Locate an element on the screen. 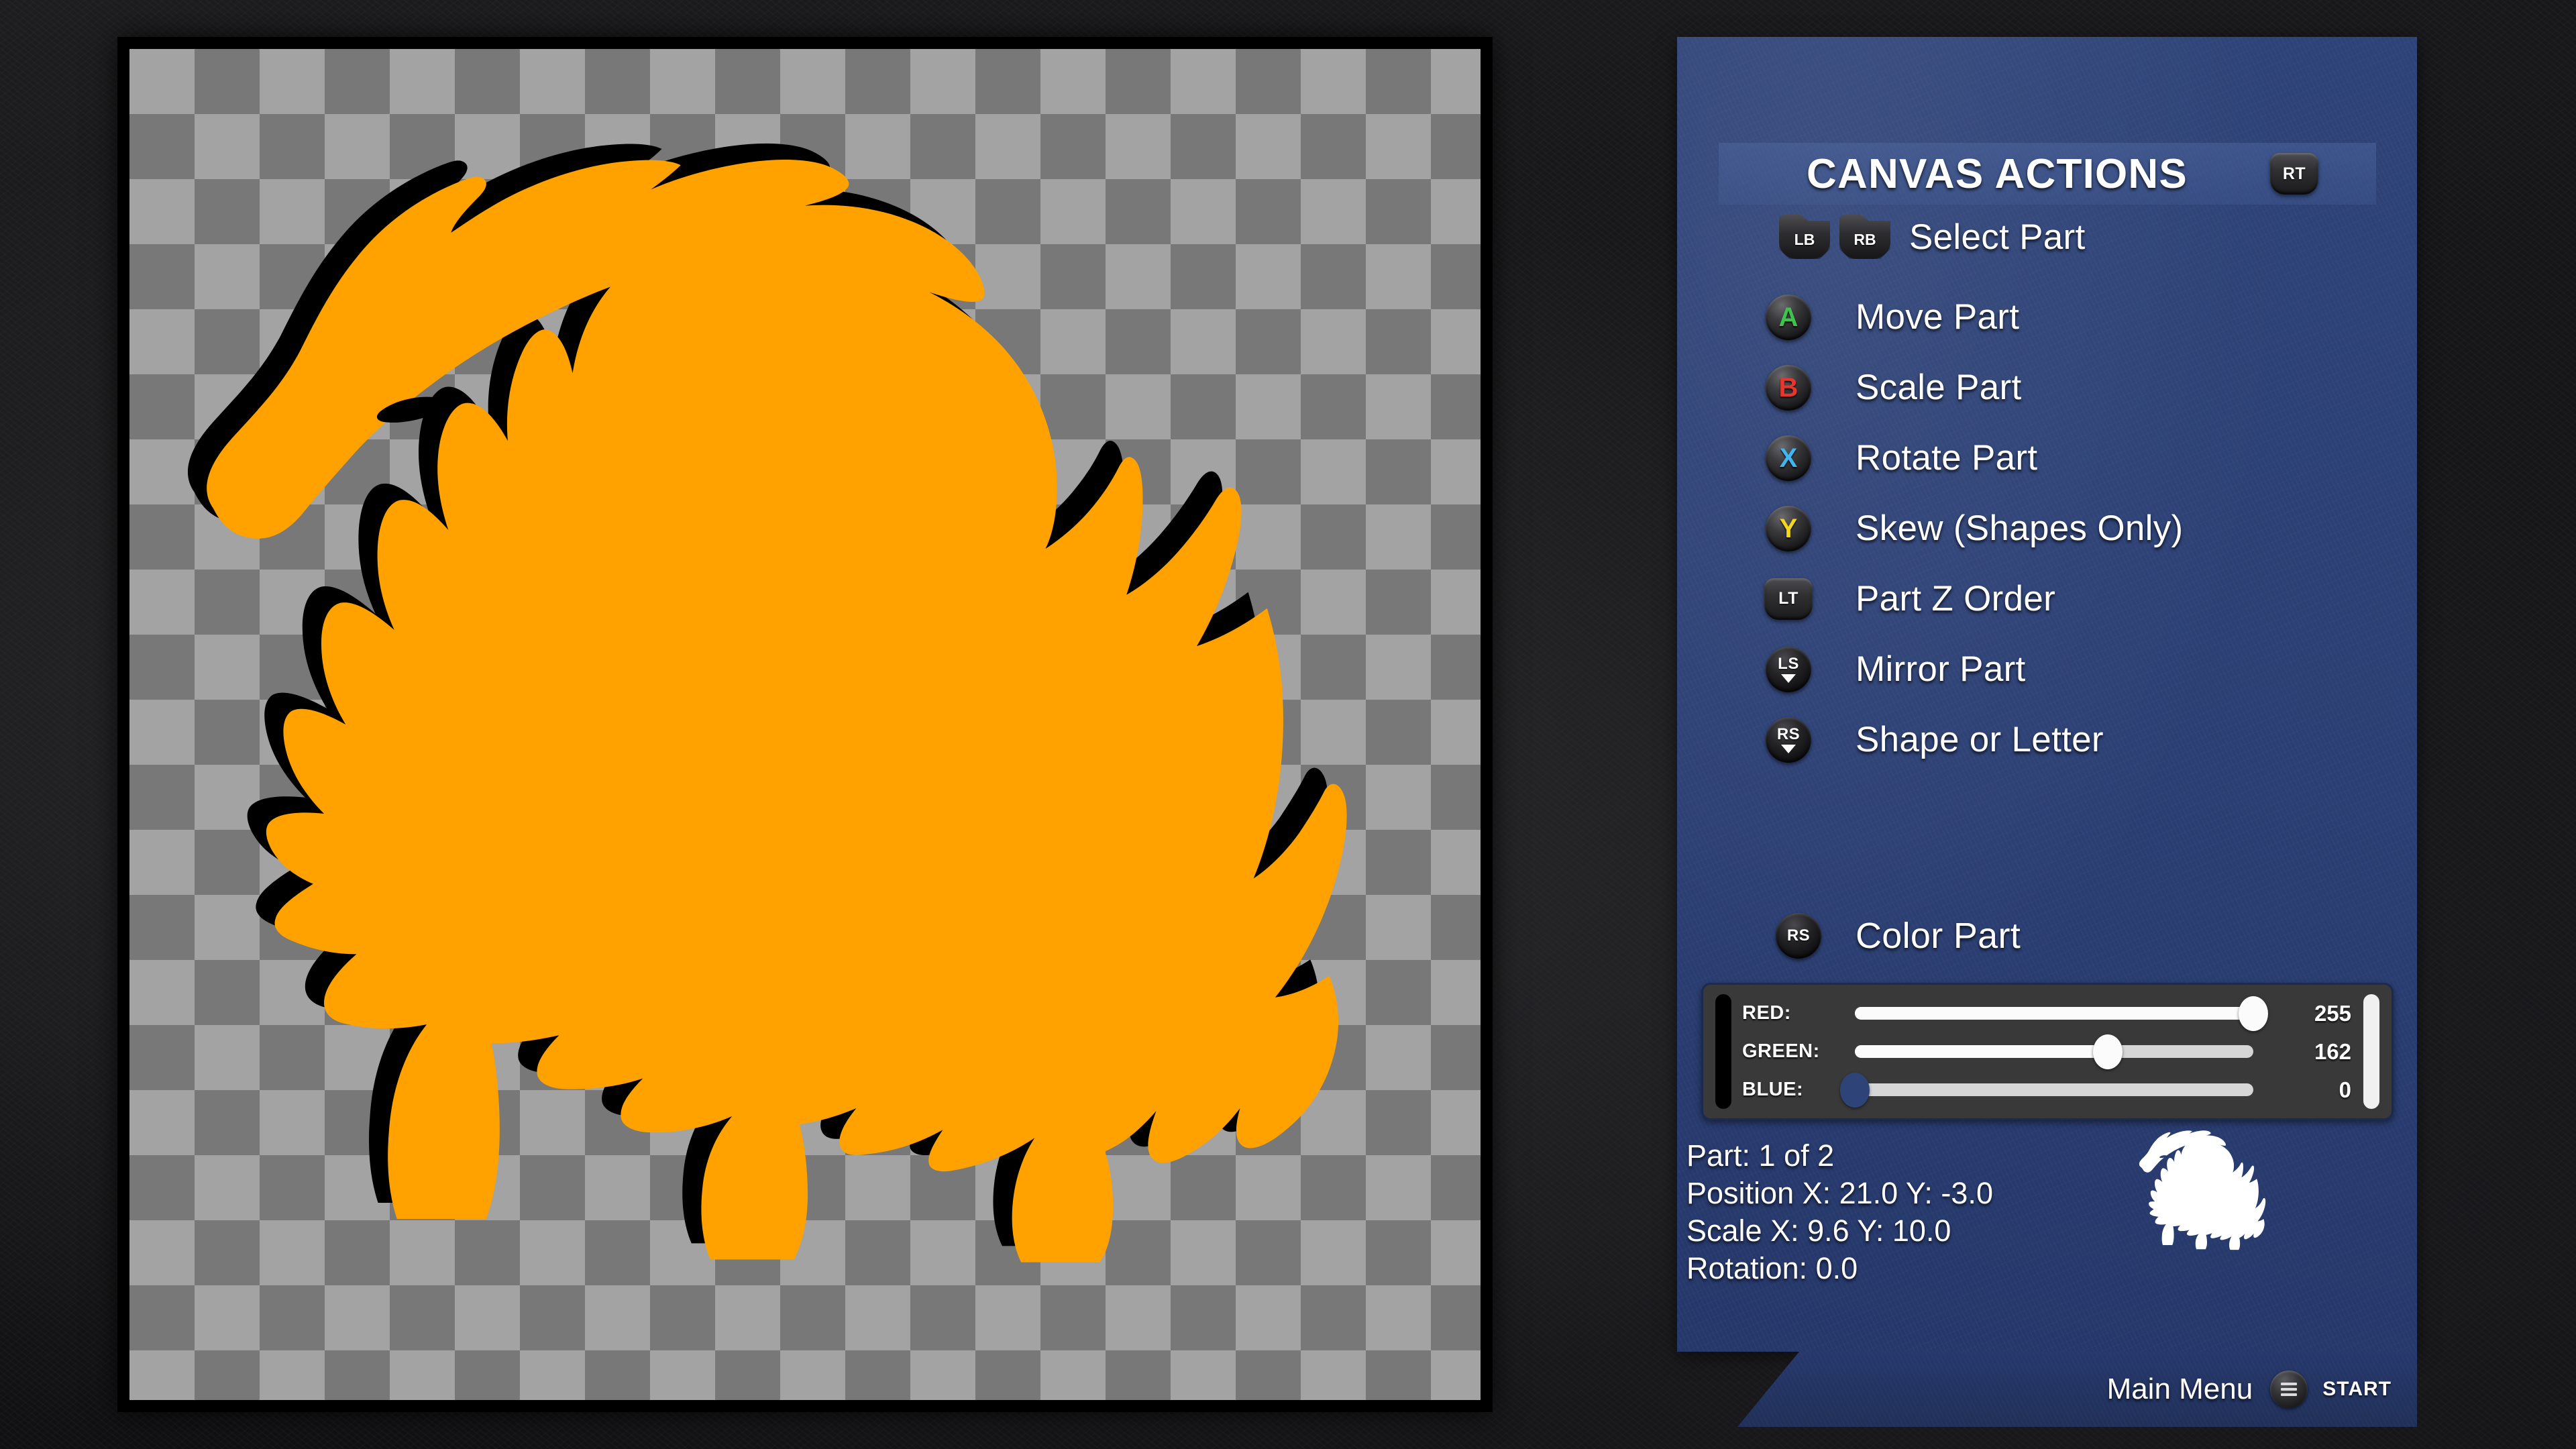 This screenshot has height=1449, width=2576. slider-value-blue: 0 is located at coordinates (2345, 1089).